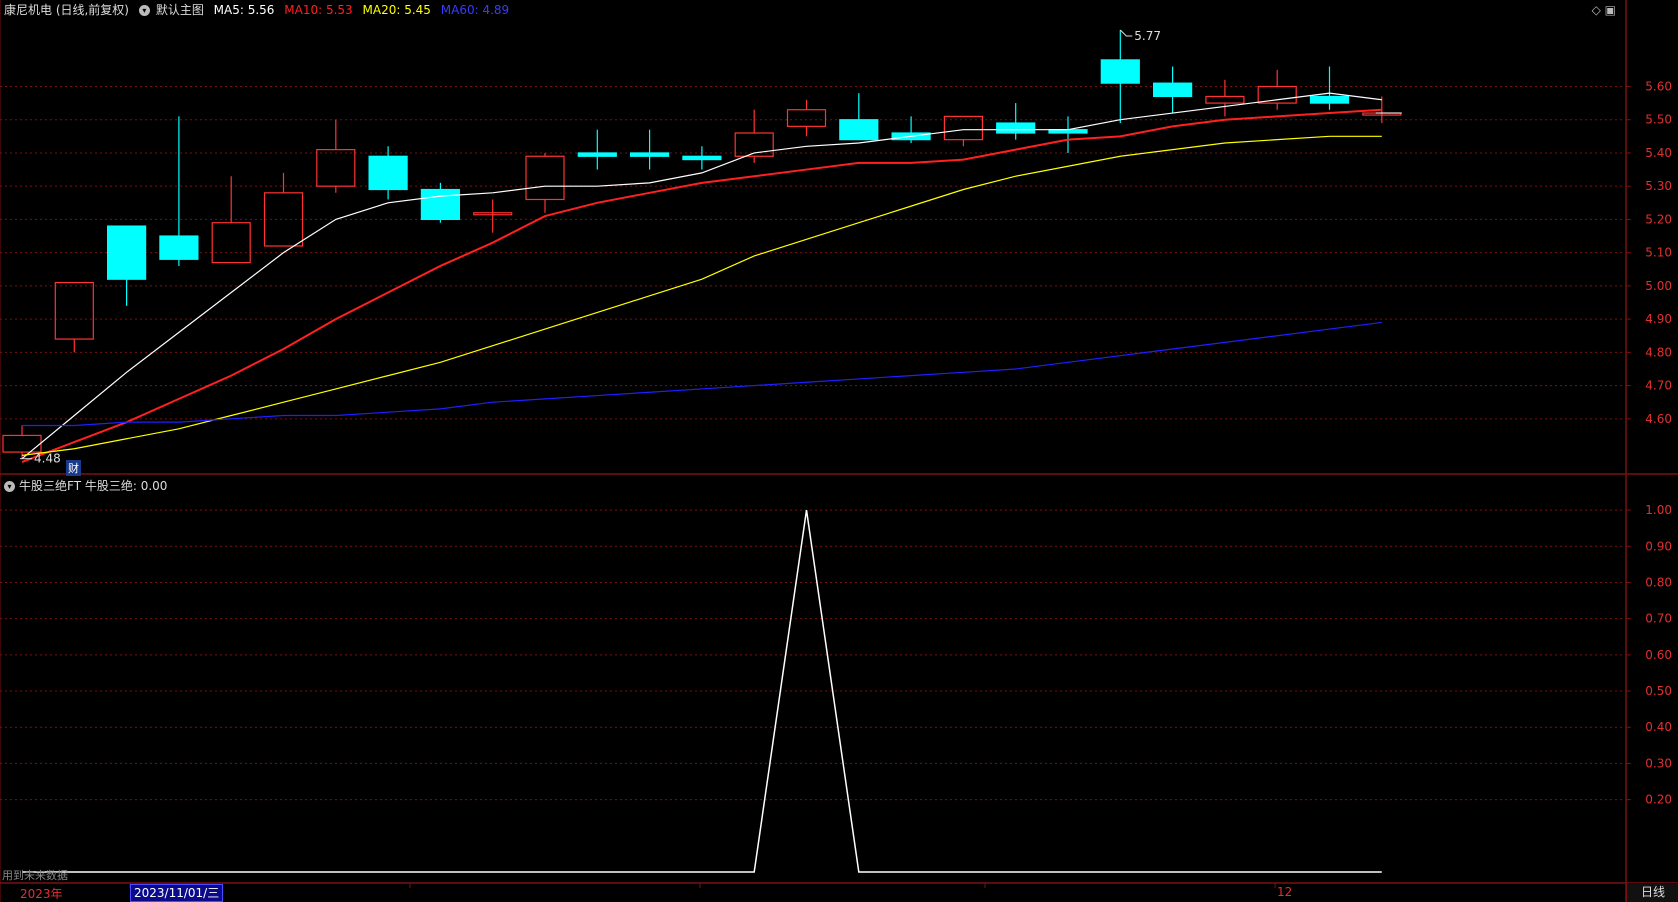 This screenshot has width=1678, height=902. What do you see at coordinates (1658, 352) in the screenshot?
I see `price-tick-label: 4.80` at bounding box center [1658, 352].